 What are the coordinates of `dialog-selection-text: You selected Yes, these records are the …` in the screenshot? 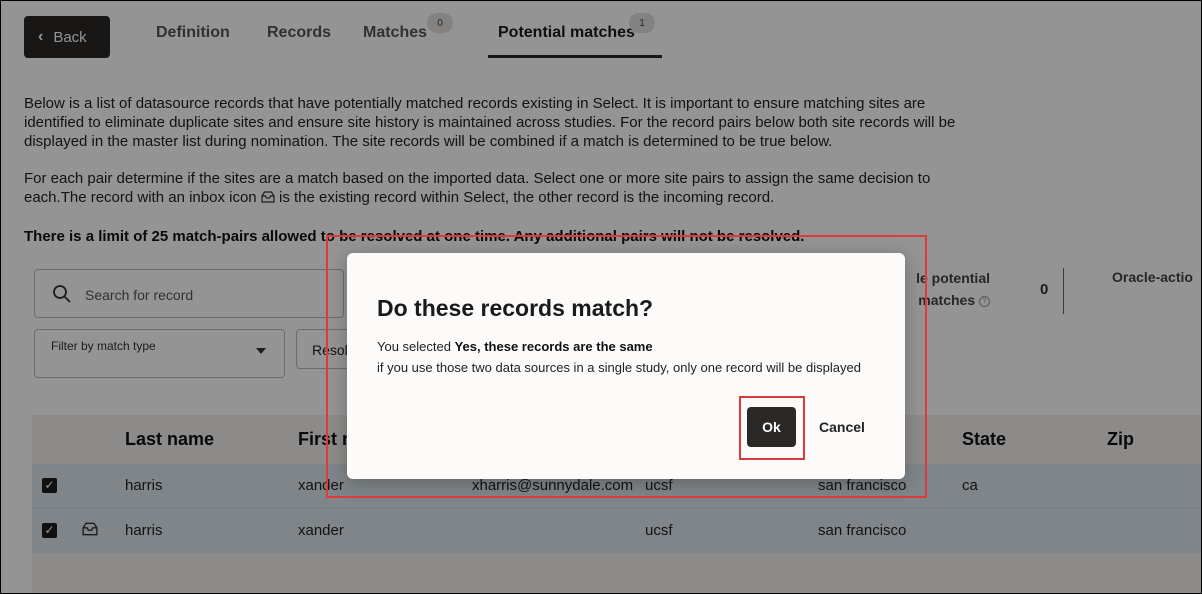 It's located at (515, 346).